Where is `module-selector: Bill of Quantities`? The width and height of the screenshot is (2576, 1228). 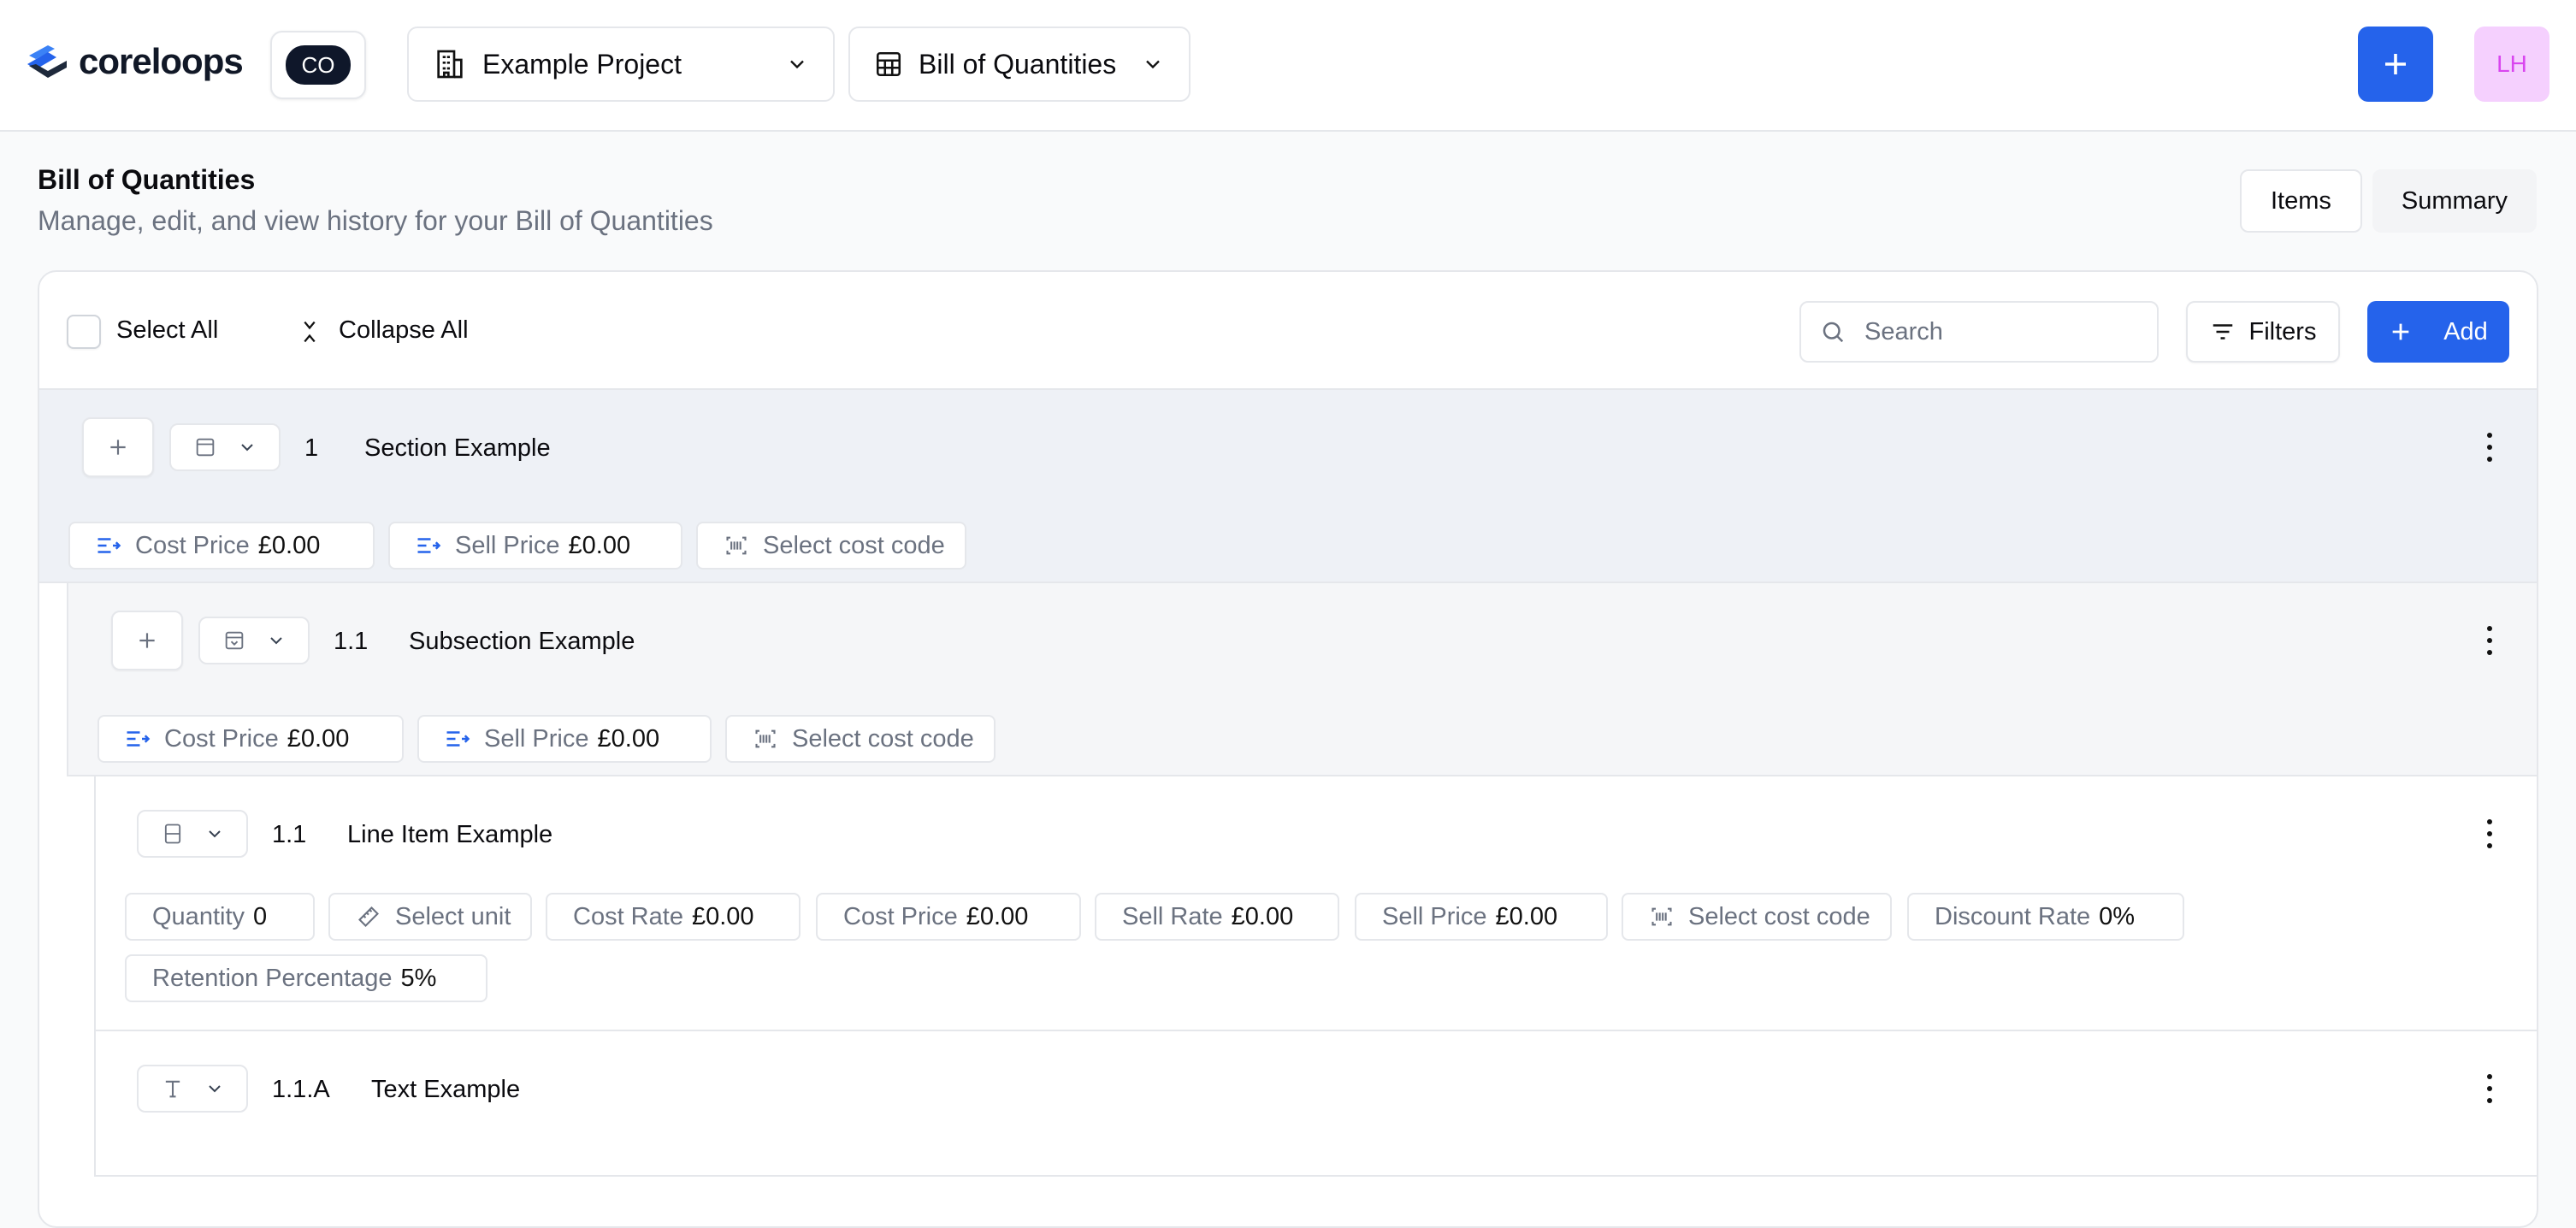 module-selector: Bill of Quantities is located at coordinates (1019, 64).